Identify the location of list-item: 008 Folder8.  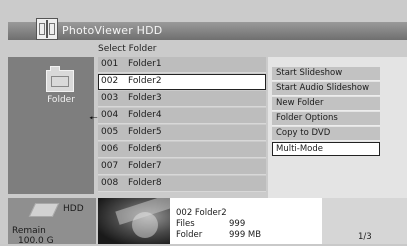
(182, 184).